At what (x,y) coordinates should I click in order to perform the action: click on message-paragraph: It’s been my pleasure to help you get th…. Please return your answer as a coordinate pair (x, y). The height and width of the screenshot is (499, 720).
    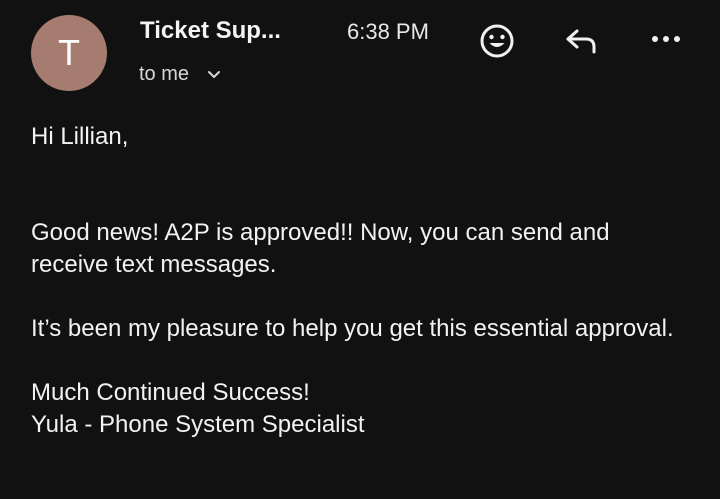
    Looking at the image, I should click on (352, 328).